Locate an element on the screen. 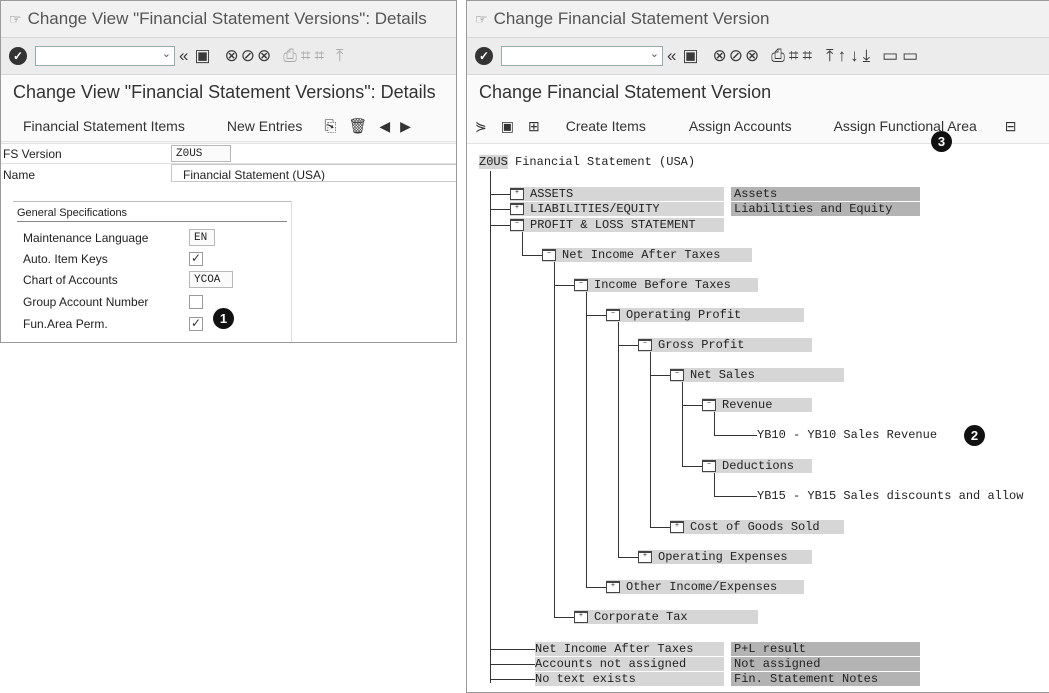 The width and height of the screenshot is (1049, 693). node-label: ASSETS is located at coordinates (552, 194).